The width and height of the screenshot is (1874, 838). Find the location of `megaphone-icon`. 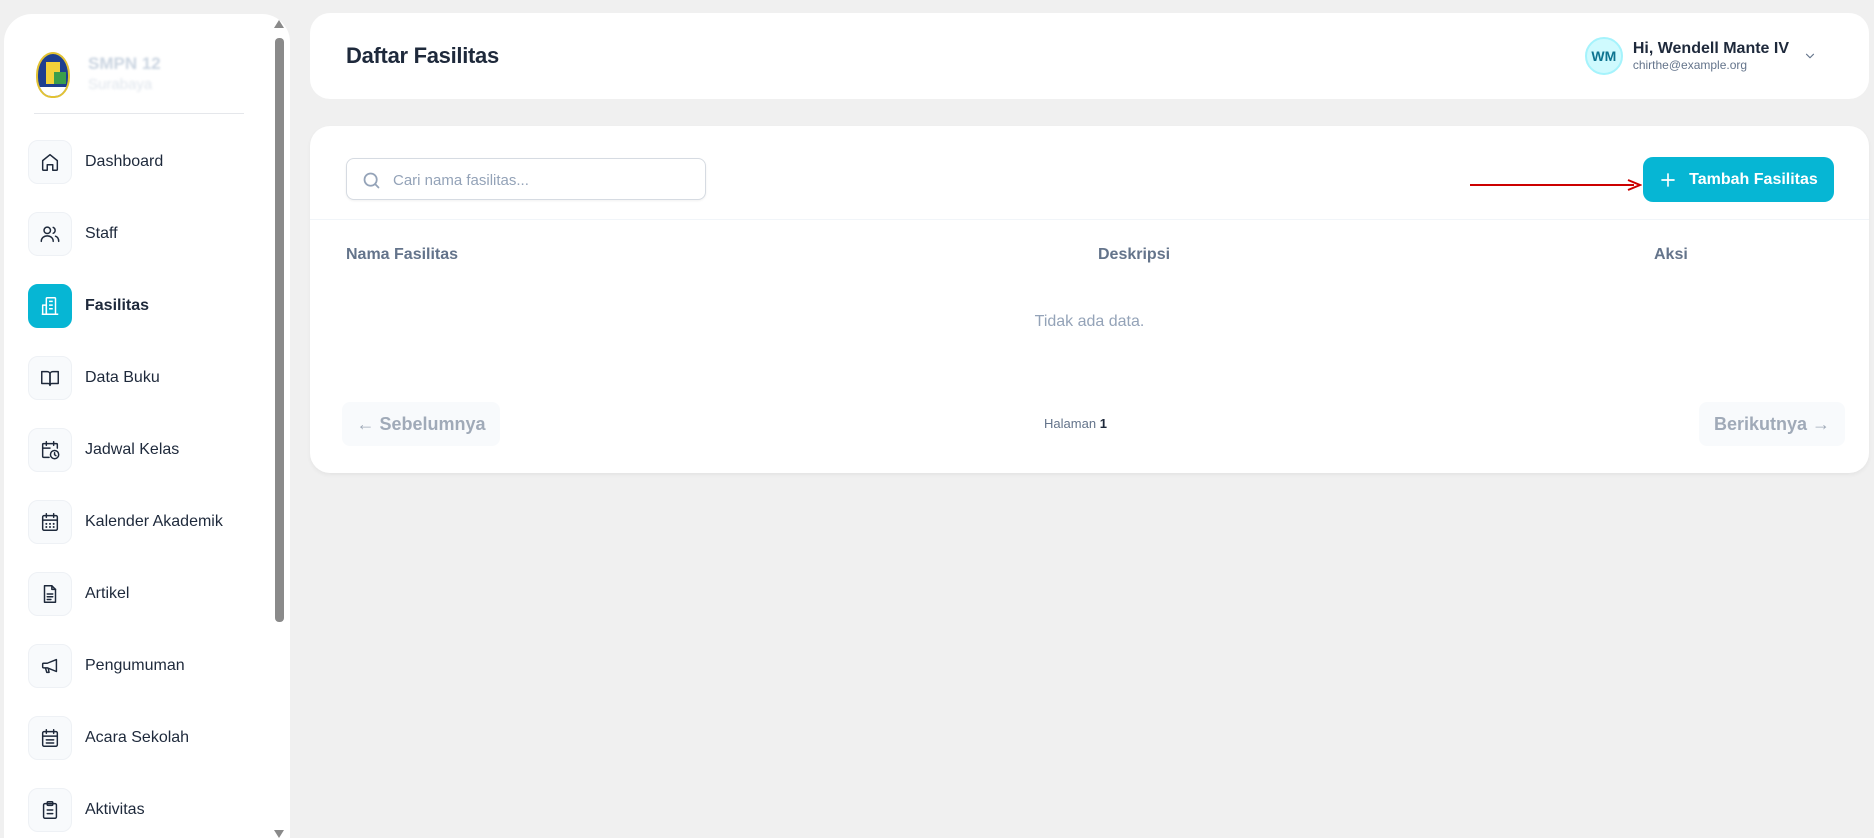

megaphone-icon is located at coordinates (50, 666).